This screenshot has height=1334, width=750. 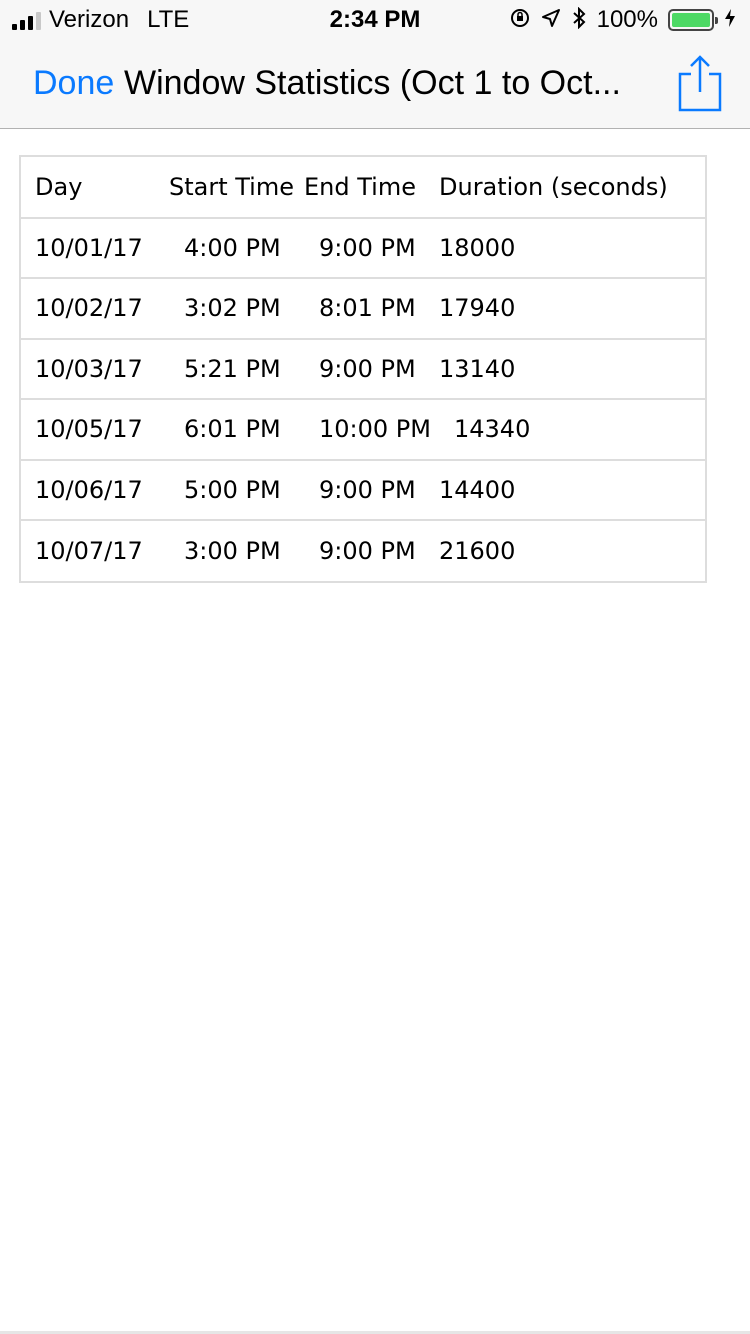 What do you see at coordinates (375, 20) in the screenshot?
I see `status-bar: Verizon LTE 2:34 PM 100%` at bounding box center [375, 20].